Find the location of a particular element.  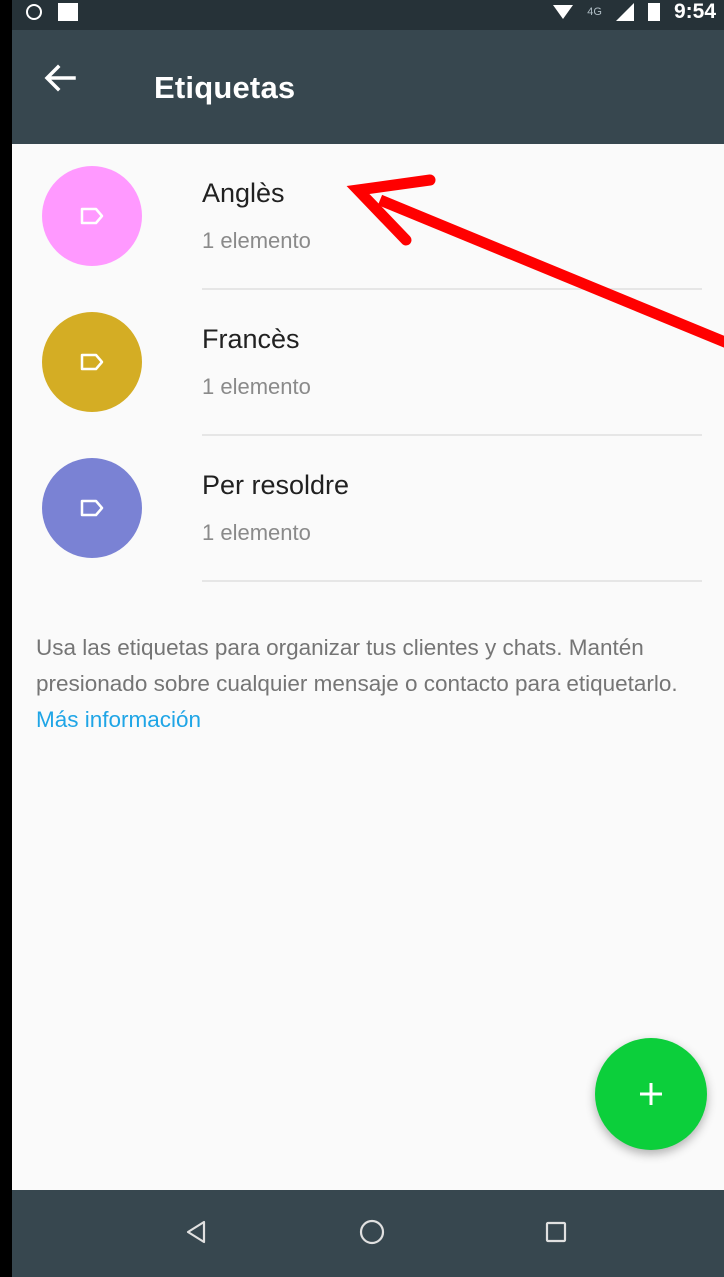

wifi-icon is located at coordinates (563, 12).